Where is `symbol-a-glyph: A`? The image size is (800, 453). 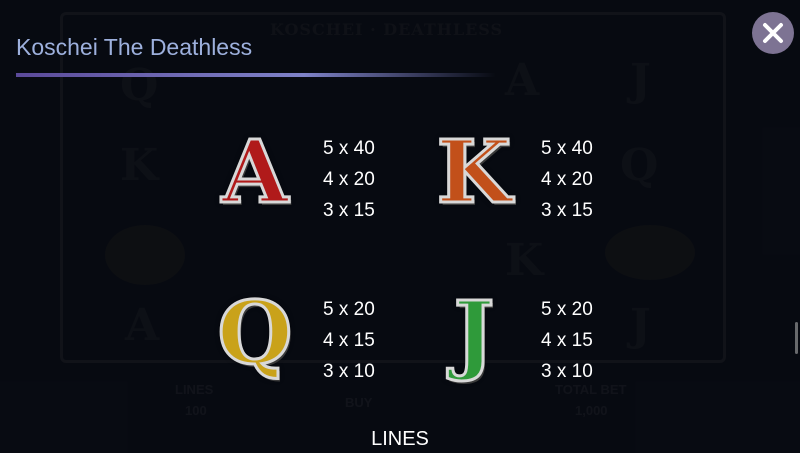
symbol-a-glyph: A is located at coordinates (255, 172).